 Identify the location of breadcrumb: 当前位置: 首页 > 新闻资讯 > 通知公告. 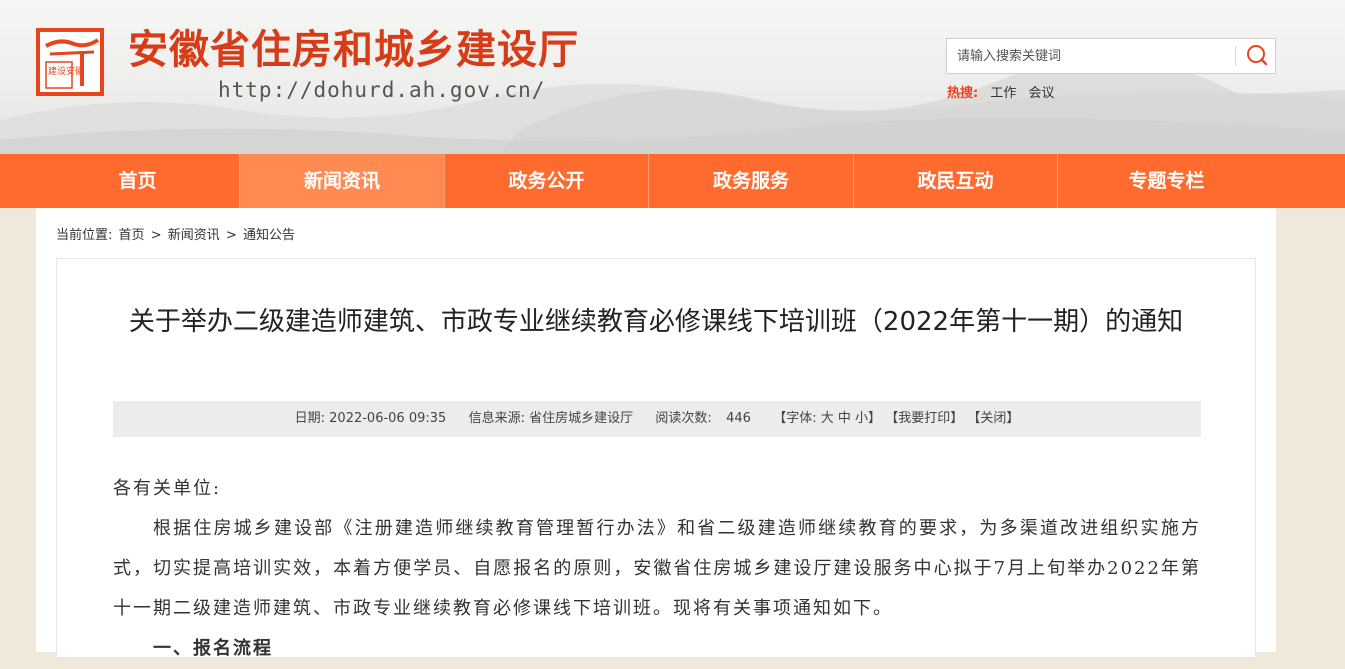
(176, 233).